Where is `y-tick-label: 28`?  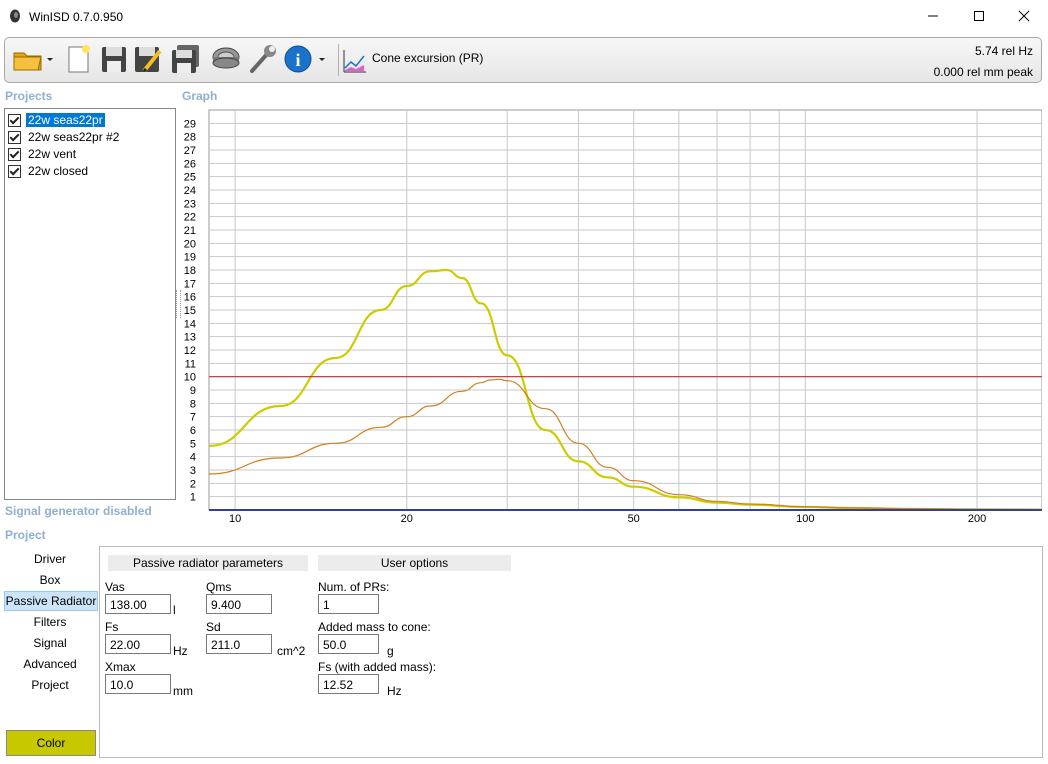 y-tick-label: 28 is located at coordinates (190, 138).